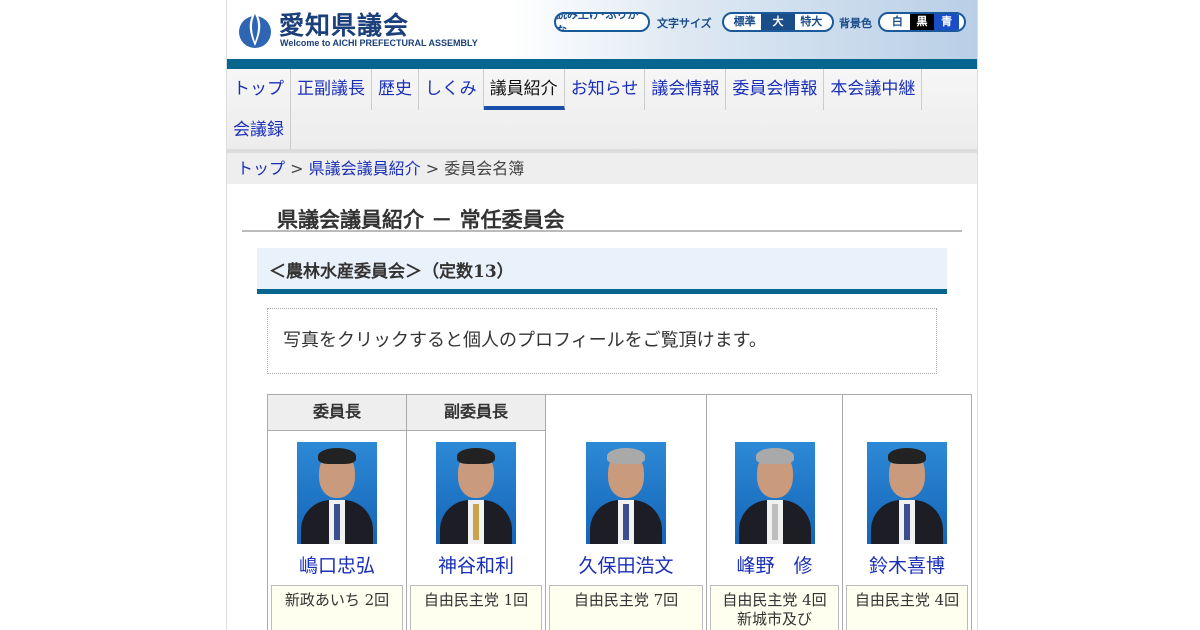 This screenshot has width=1200, height=630. What do you see at coordinates (907, 564) in the screenshot?
I see `member-name-link: 鈴木喜博` at bounding box center [907, 564].